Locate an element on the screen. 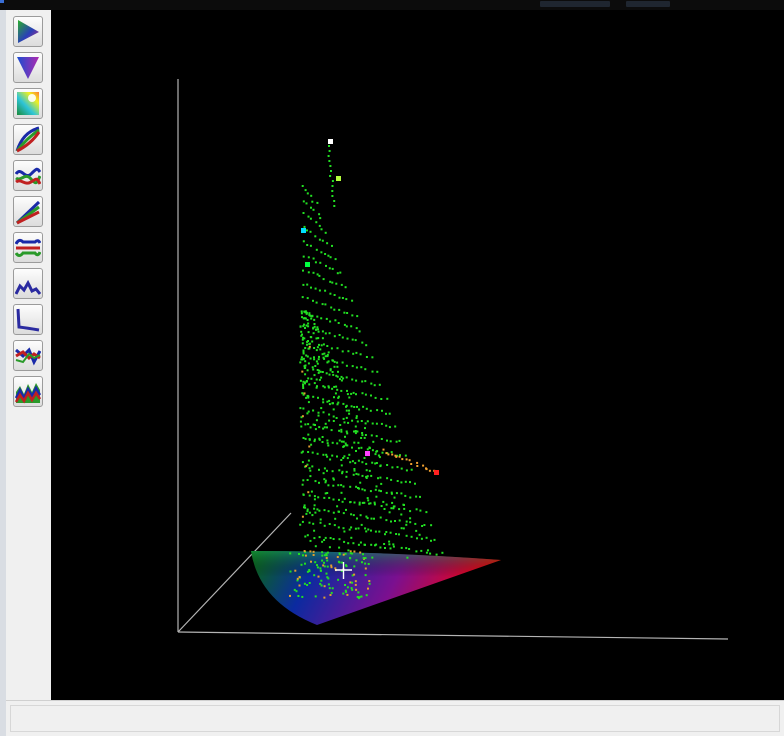 This screenshot has height=736, width=784. color-cube-view-button is located at coordinates (28, 103).